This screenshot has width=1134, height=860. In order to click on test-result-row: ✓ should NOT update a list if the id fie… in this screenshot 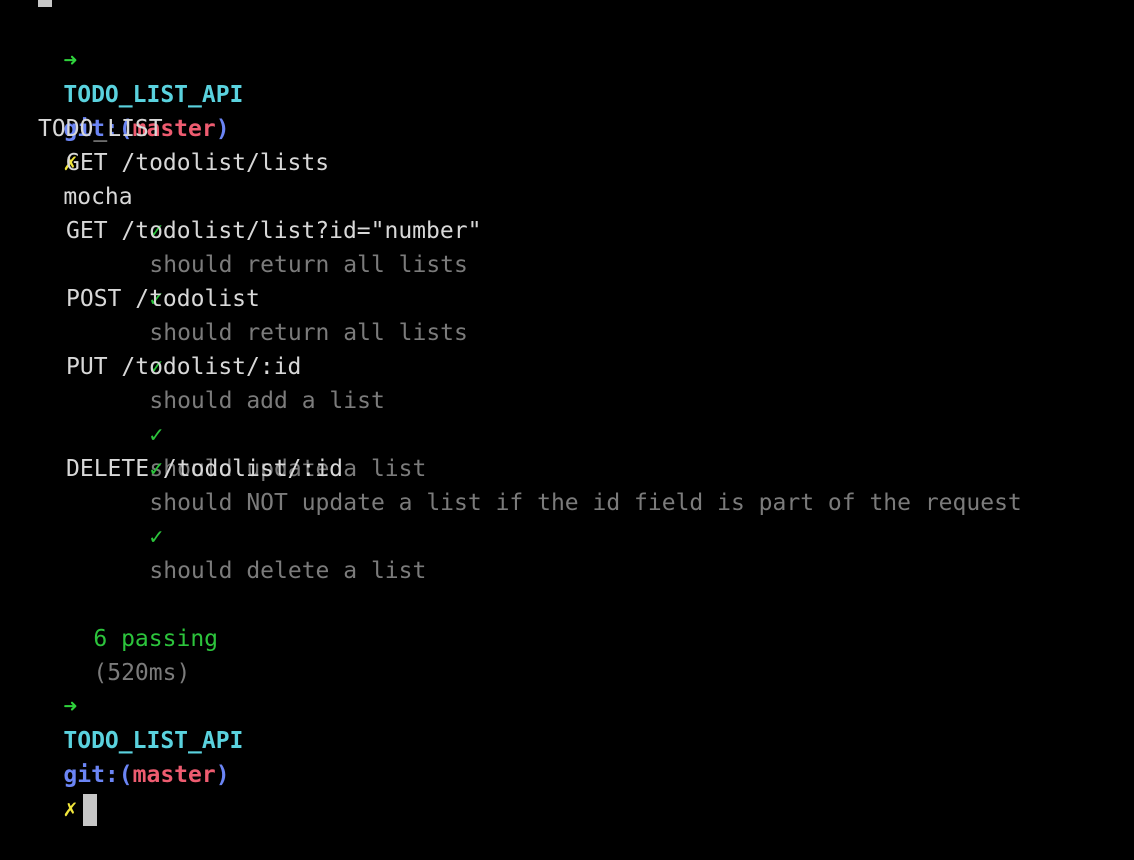, I will do `click(568, 467)`.